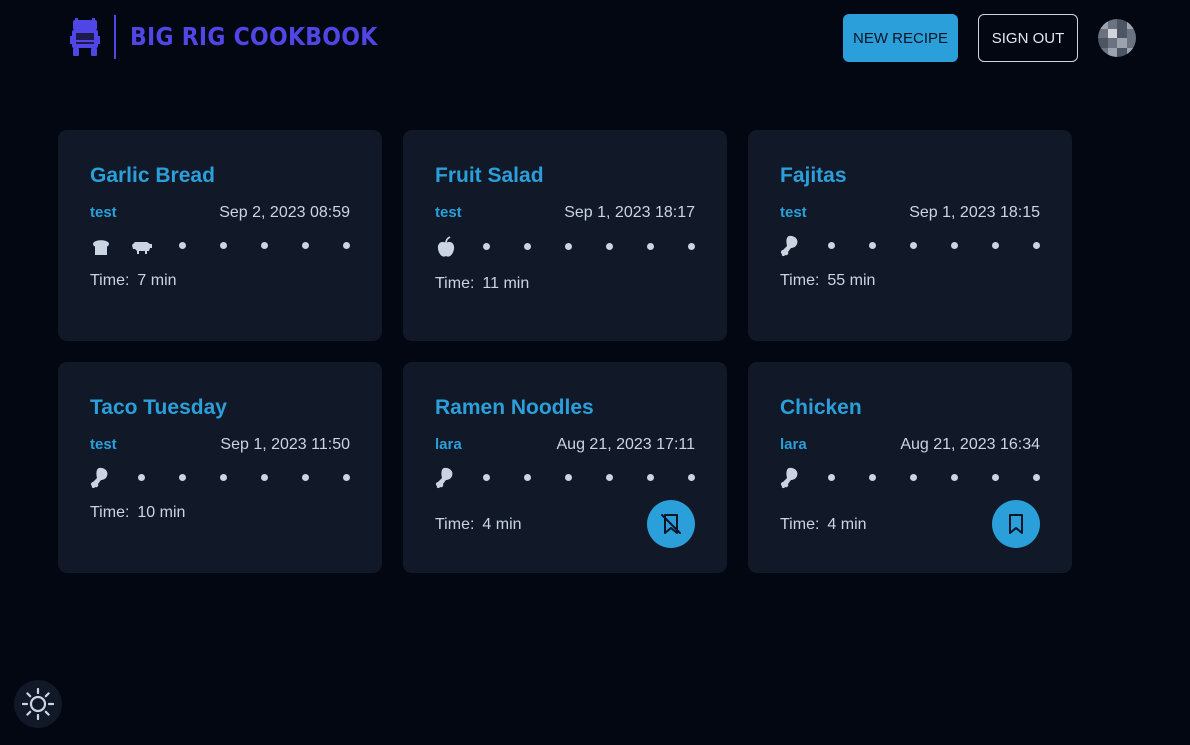  What do you see at coordinates (629, 212) in the screenshot?
I see `recipe-date: Sep 1, 2023 18:17` at bounding box center [629, 212].